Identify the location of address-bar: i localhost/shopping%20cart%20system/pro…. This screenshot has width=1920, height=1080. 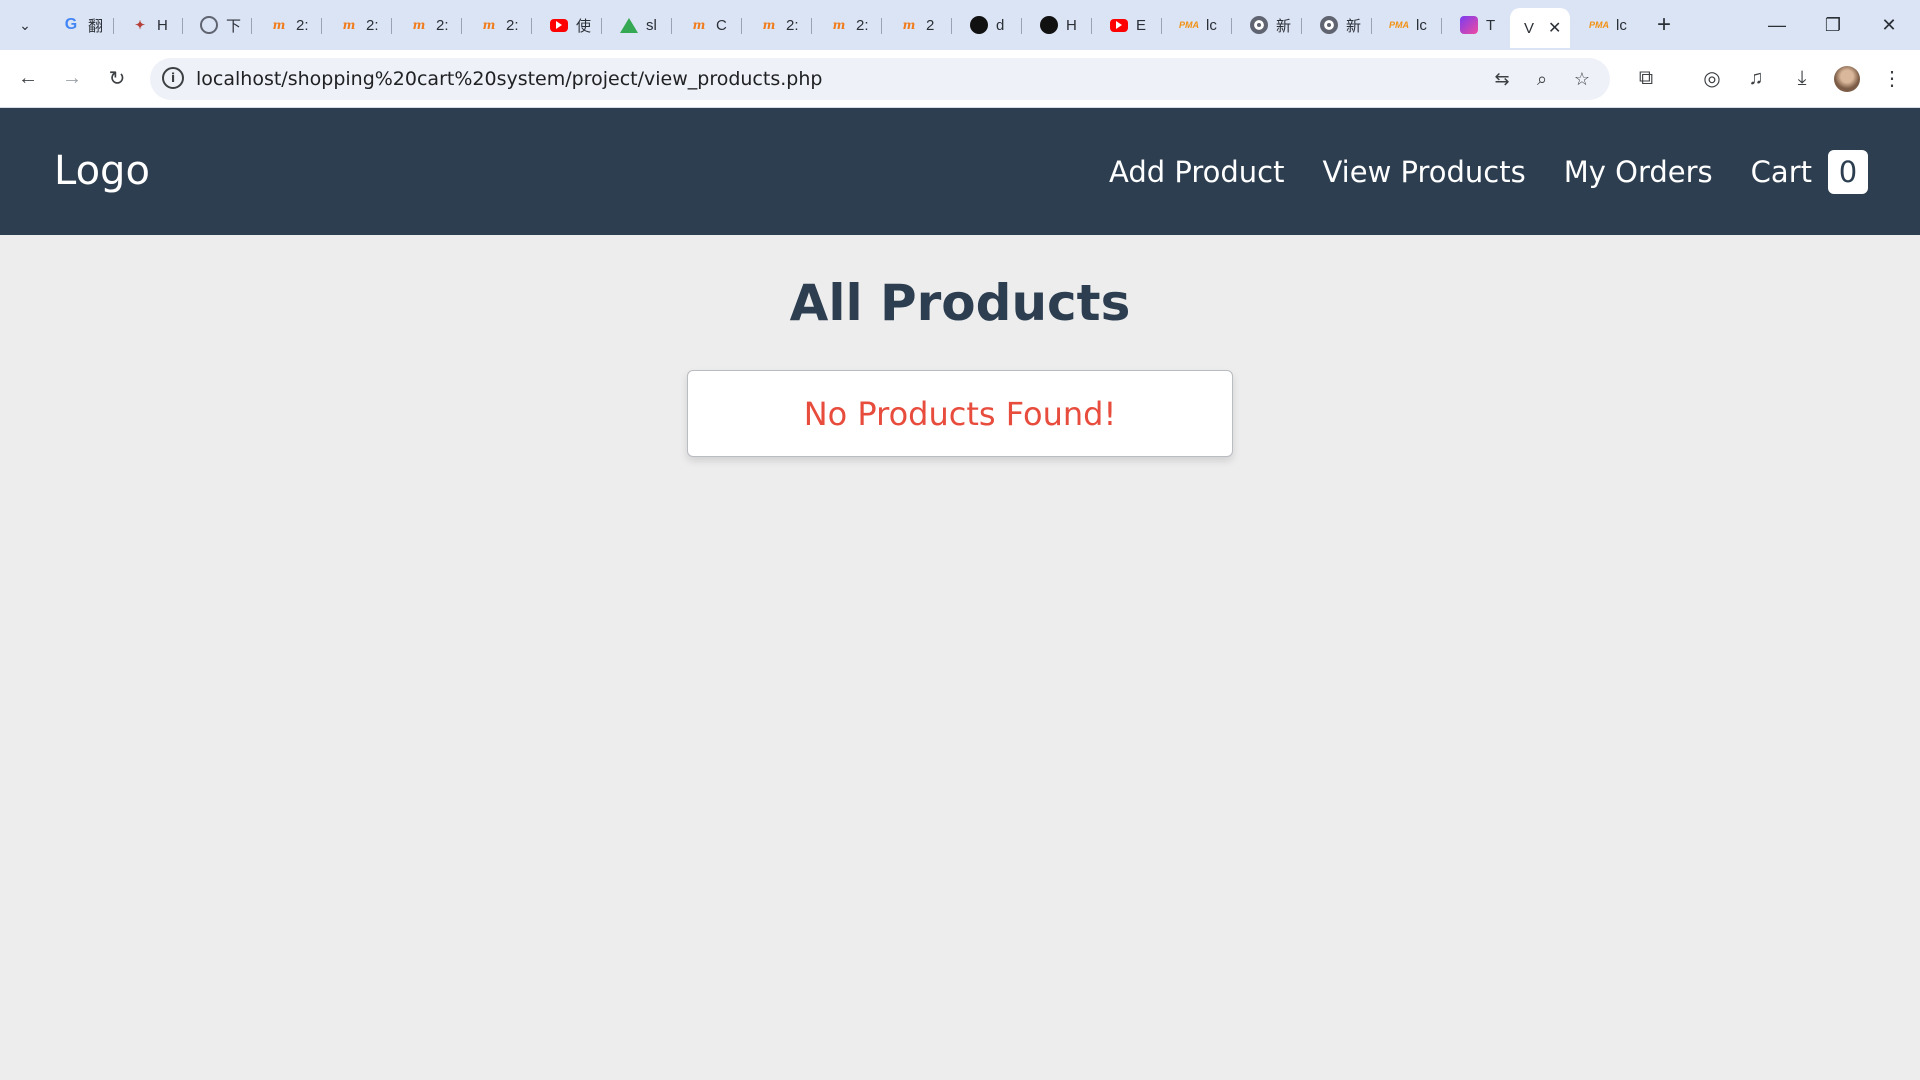
(880, 79).